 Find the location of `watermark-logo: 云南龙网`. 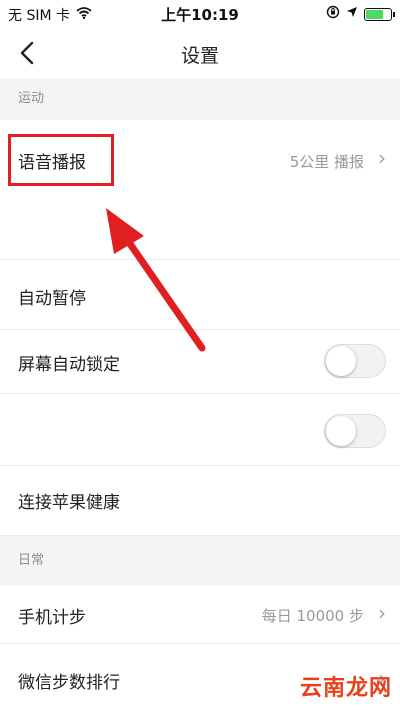

watermark-logo: 云南龙网 is located at coordinates (345, 688).